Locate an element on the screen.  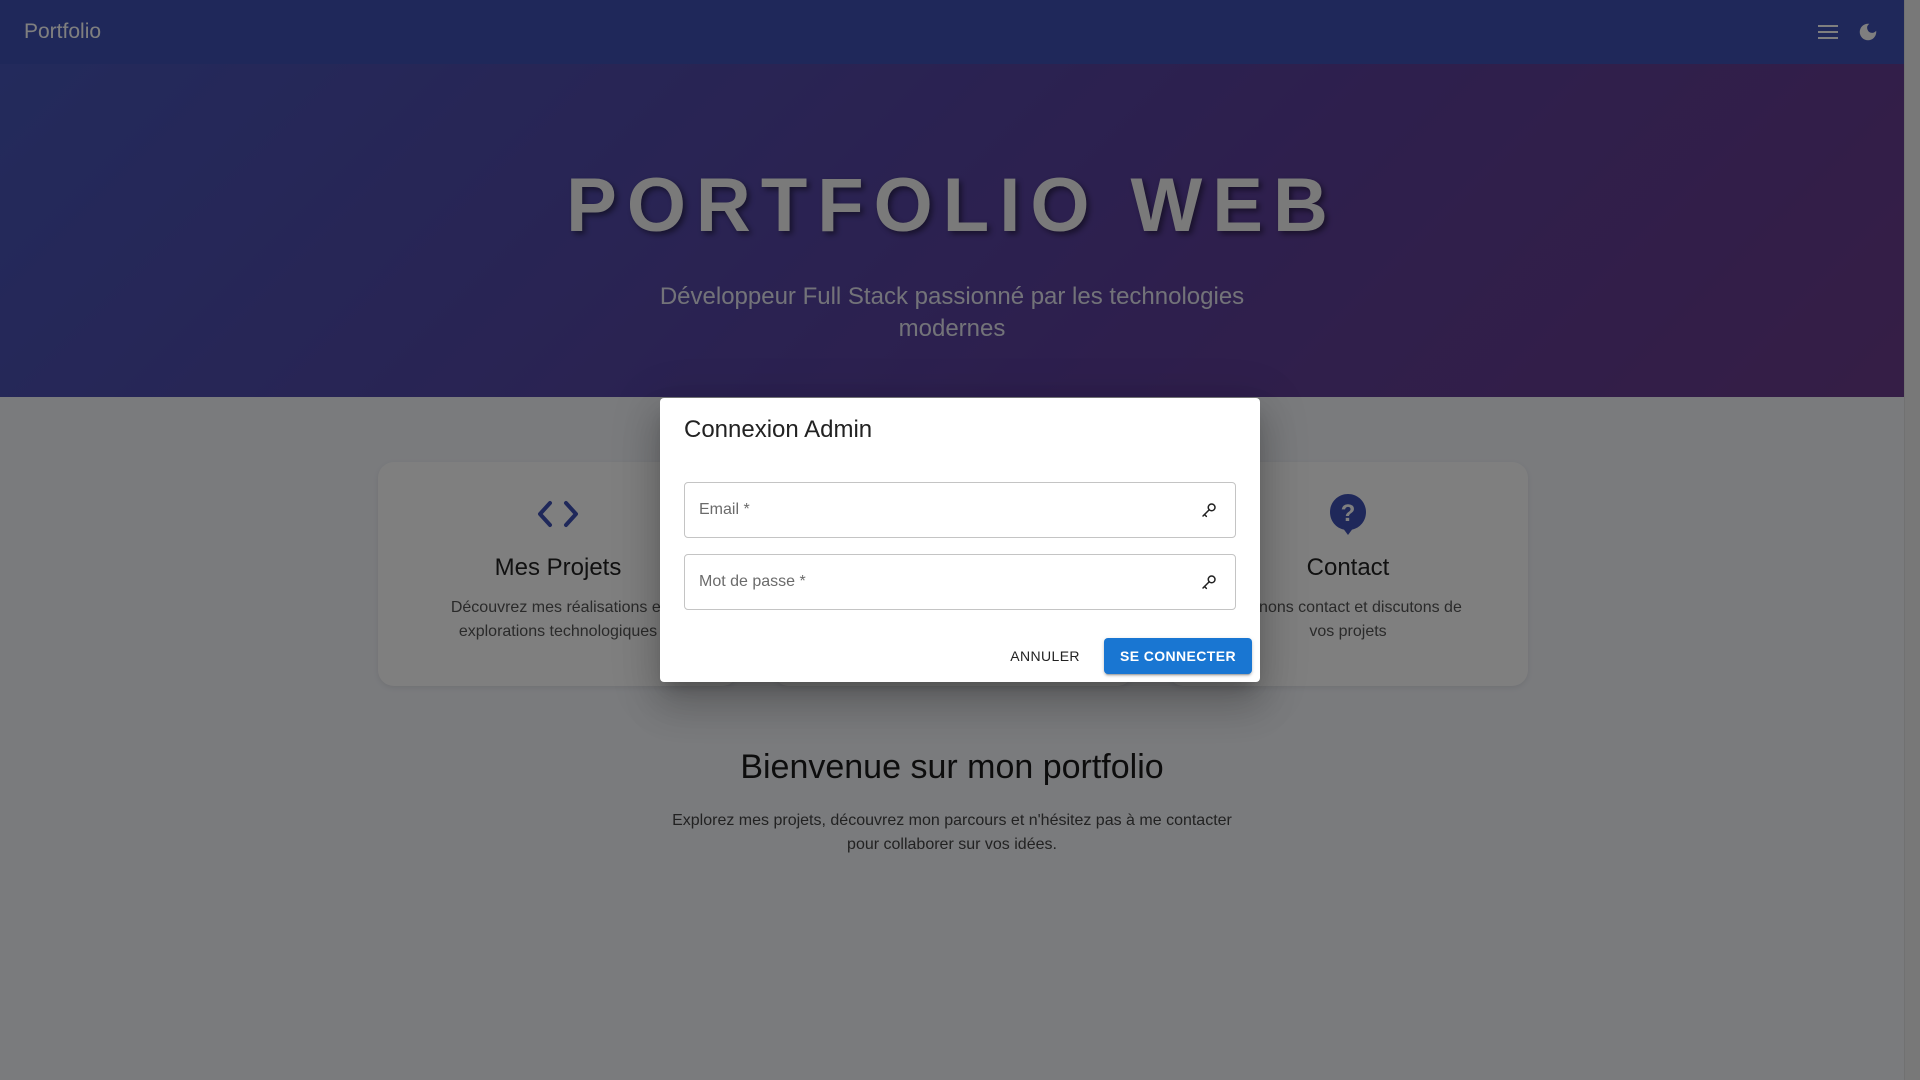
login-dialog: Connexion Admin ANNULER SE CONNECTER is located at coordinates (960, 540).